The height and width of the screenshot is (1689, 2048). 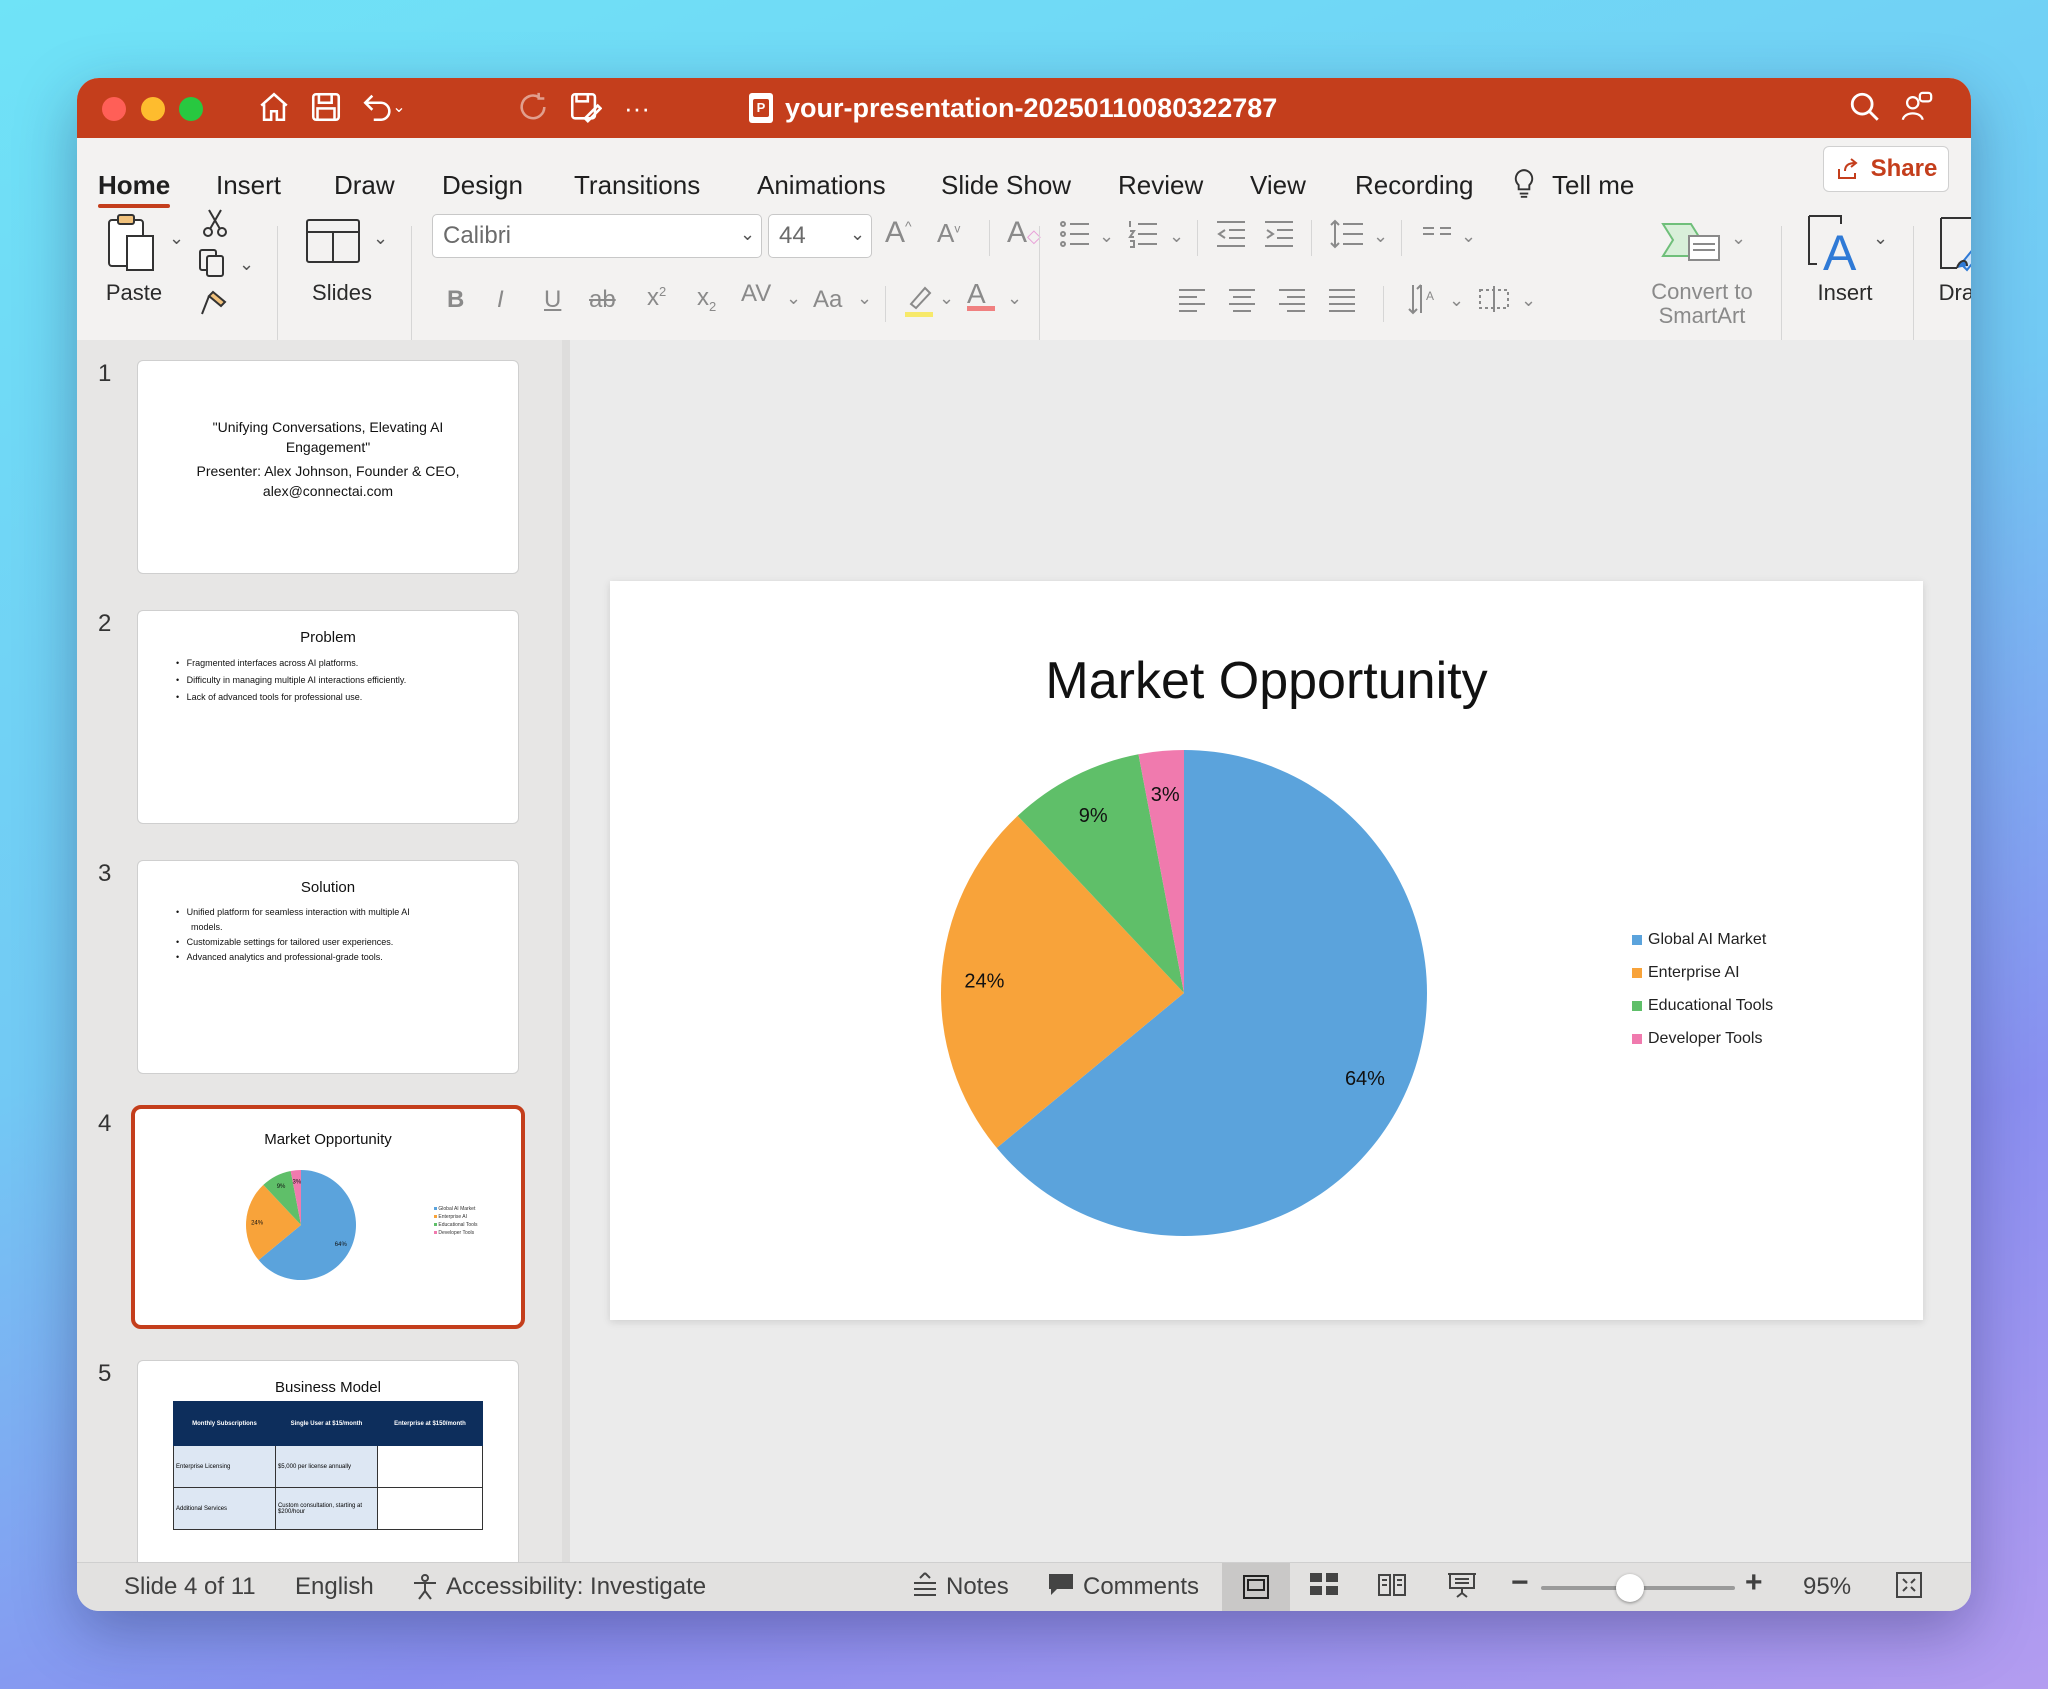 I want to click on zoom-out-icon: −, so click(x=1520, y=1583).